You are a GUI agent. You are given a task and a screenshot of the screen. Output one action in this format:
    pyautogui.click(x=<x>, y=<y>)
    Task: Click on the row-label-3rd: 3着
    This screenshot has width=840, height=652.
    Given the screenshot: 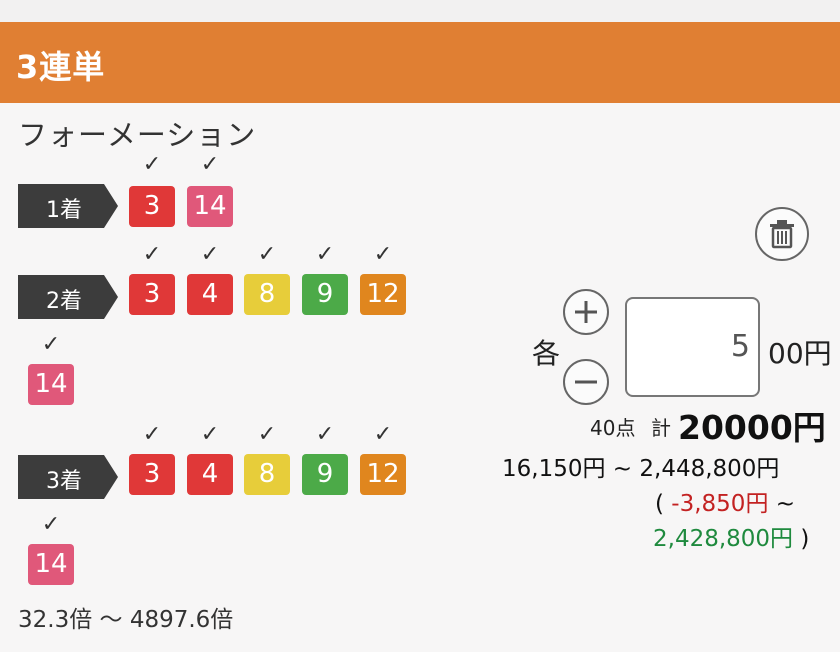 What is the action you would take?
    pyautogui.click(x=68, y=477)
    